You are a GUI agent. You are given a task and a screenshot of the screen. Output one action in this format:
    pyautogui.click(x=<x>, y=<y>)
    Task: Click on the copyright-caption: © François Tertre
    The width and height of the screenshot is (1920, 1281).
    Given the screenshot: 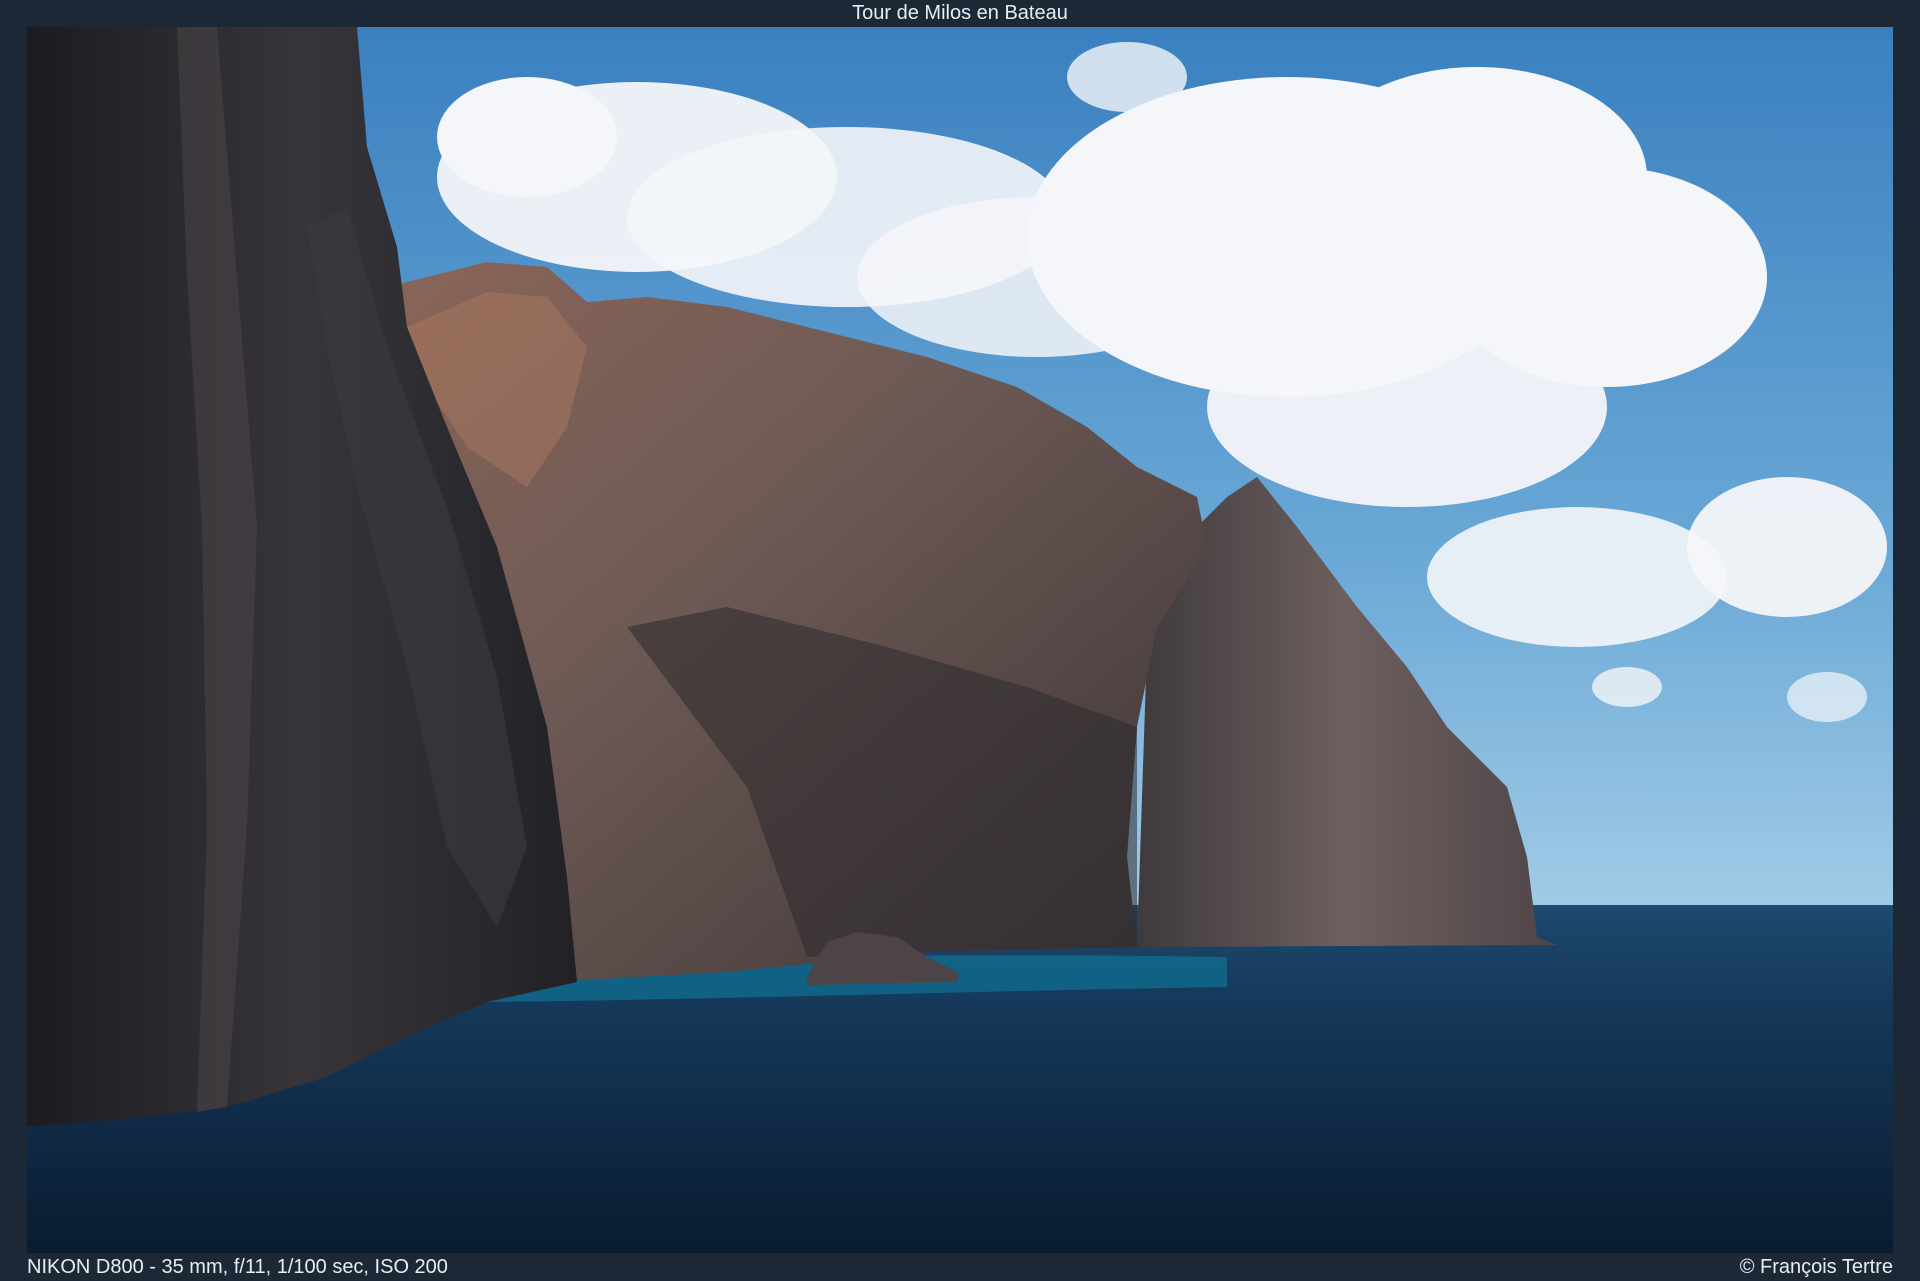 What is the action you would take?
    pyautogui.click(x=1816, y=1267)
    